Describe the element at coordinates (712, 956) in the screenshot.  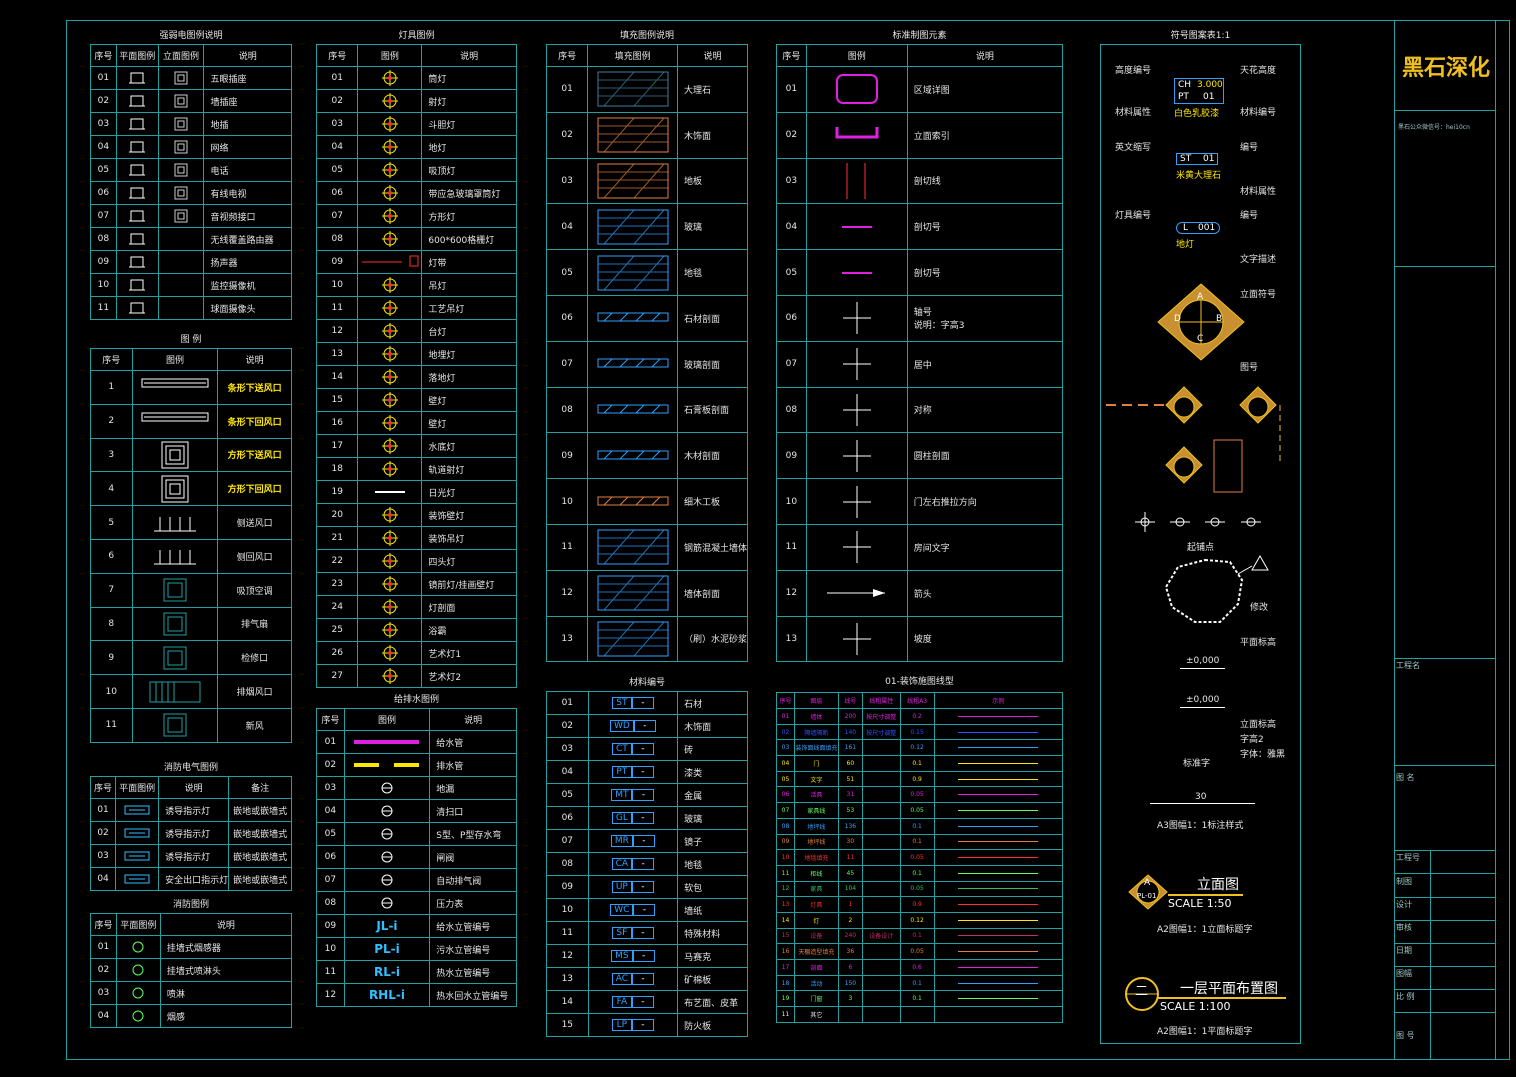
I see `table-cell: 马赛克` at that location.